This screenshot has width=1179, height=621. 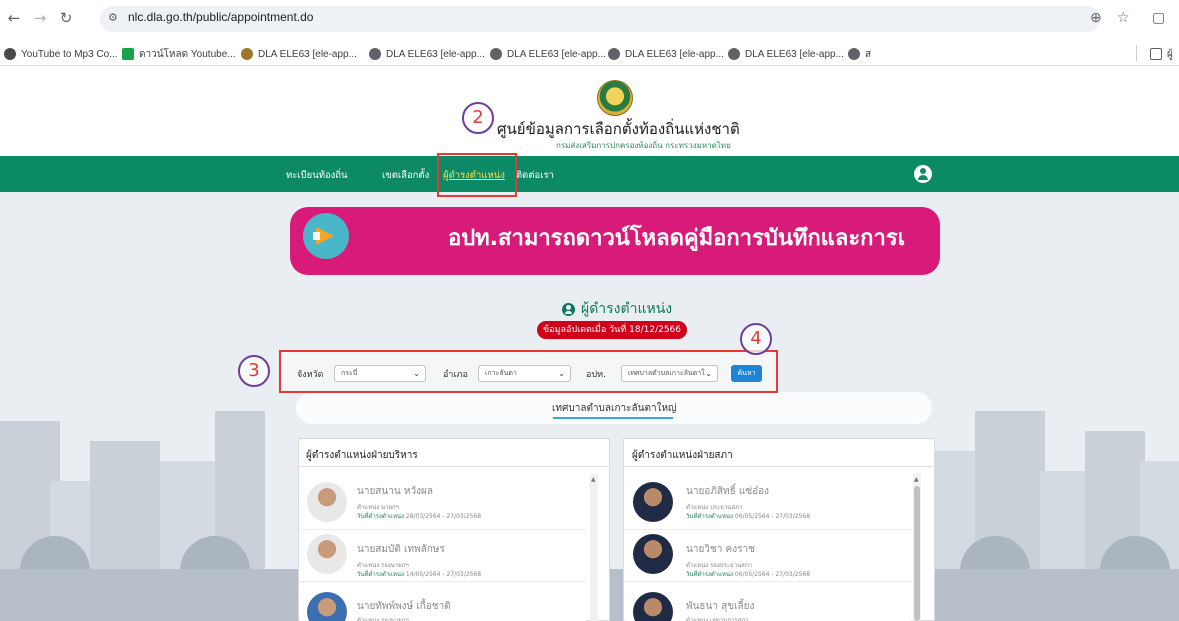 What do you see at coordinates (618, 129) in the screenshot?
I see `site-title: ศูนย์ข้อมูลการเลือกตั้งท้องถิ่นแห่งชาติ` at bounding box center [618, 129].